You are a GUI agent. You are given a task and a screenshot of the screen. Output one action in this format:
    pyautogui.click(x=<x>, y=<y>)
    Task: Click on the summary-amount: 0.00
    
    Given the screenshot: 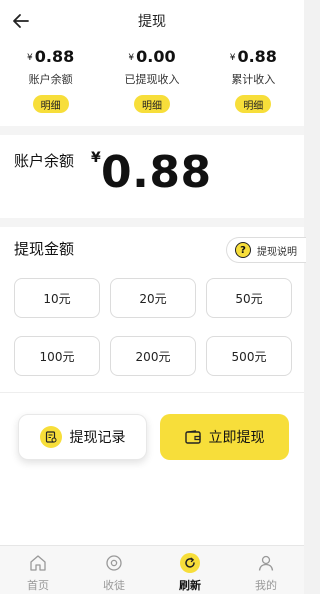 What is the action you would take?
    pyautogui.click(x=156, y=56)
    